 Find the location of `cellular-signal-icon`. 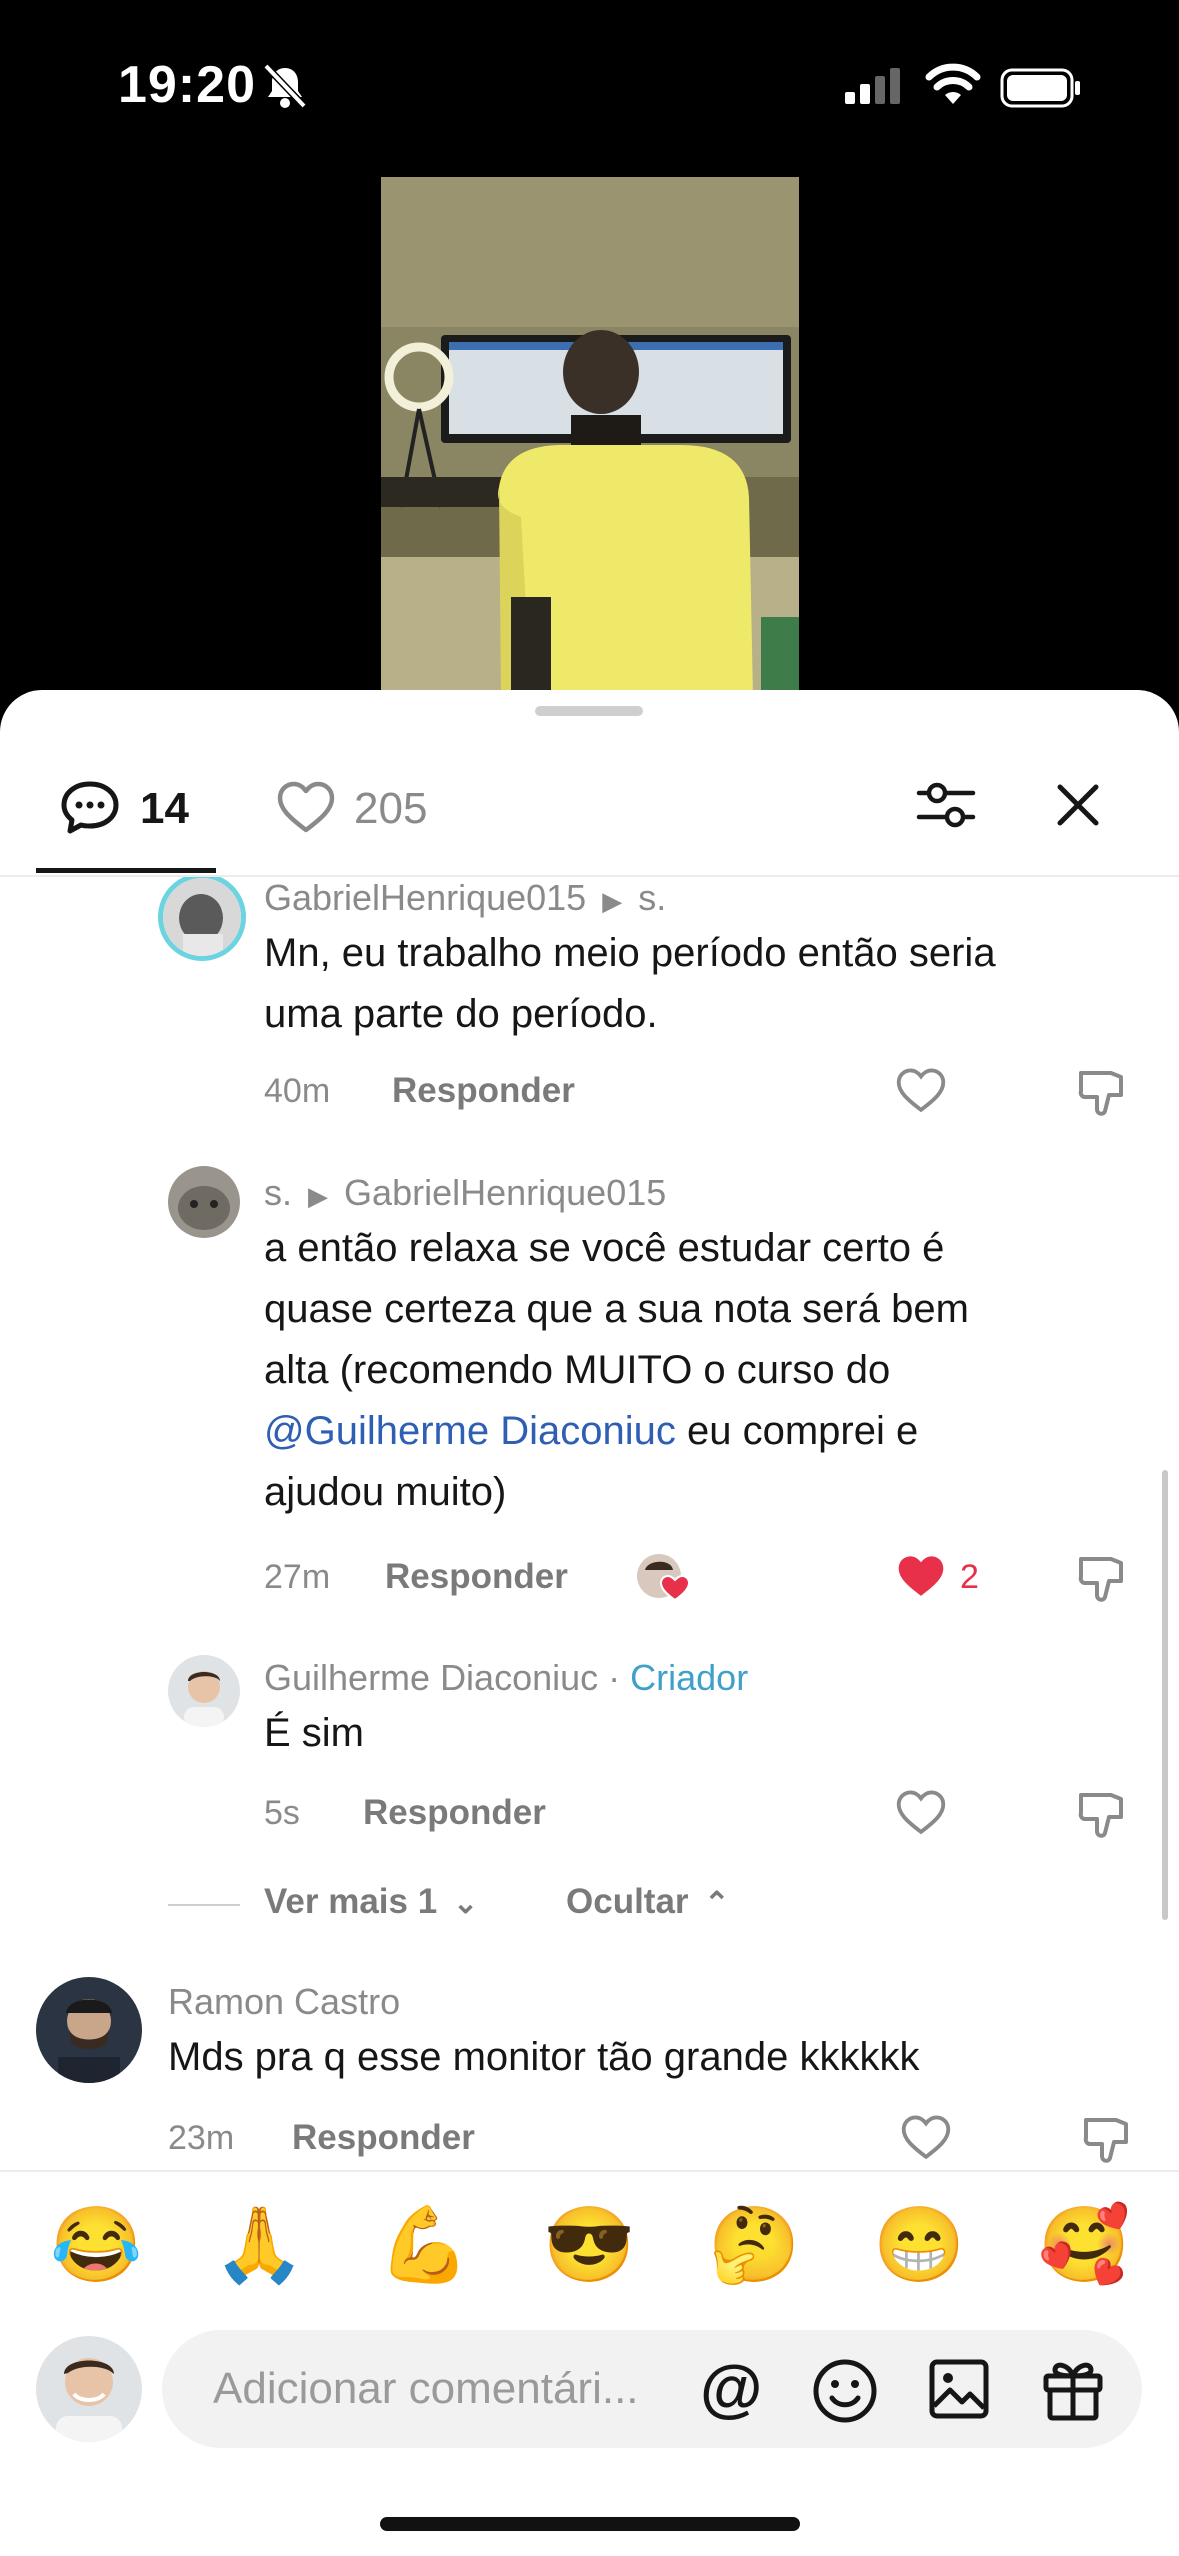

cellular-signal-icon is located at coordinates (875, 88).